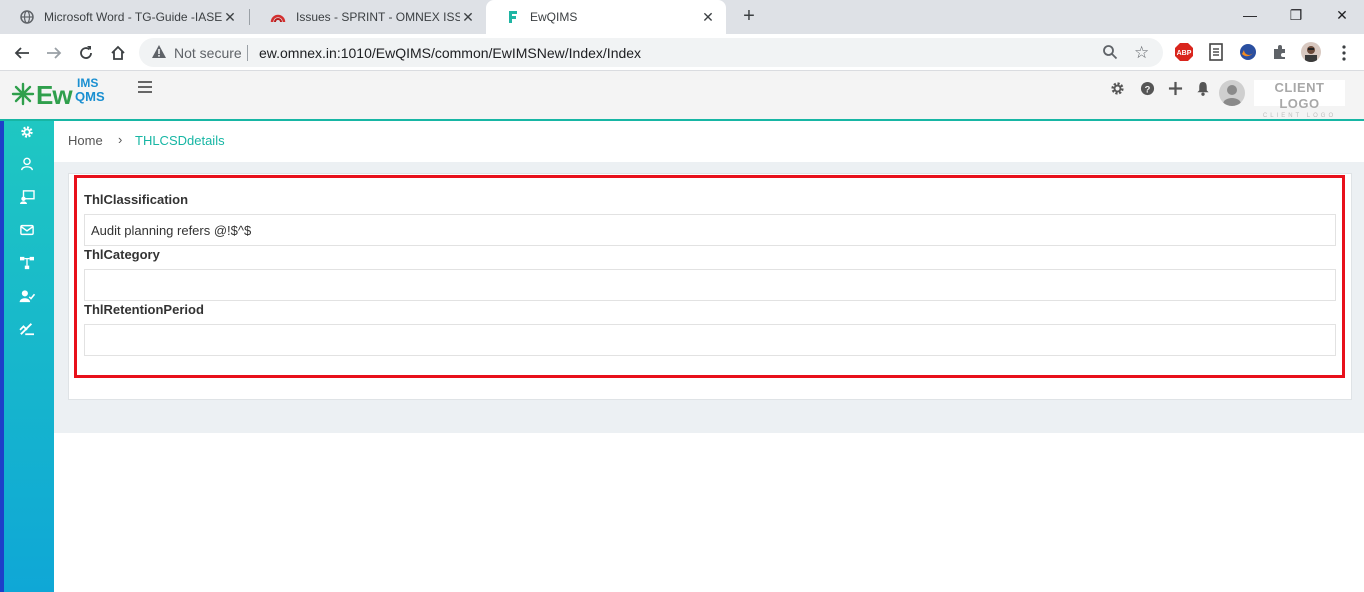 This screenshot has width=1364, height=592. Describe the element at coordinates (145, 87) in the screenshot. I see `hamburger-menu-icon` at that location.